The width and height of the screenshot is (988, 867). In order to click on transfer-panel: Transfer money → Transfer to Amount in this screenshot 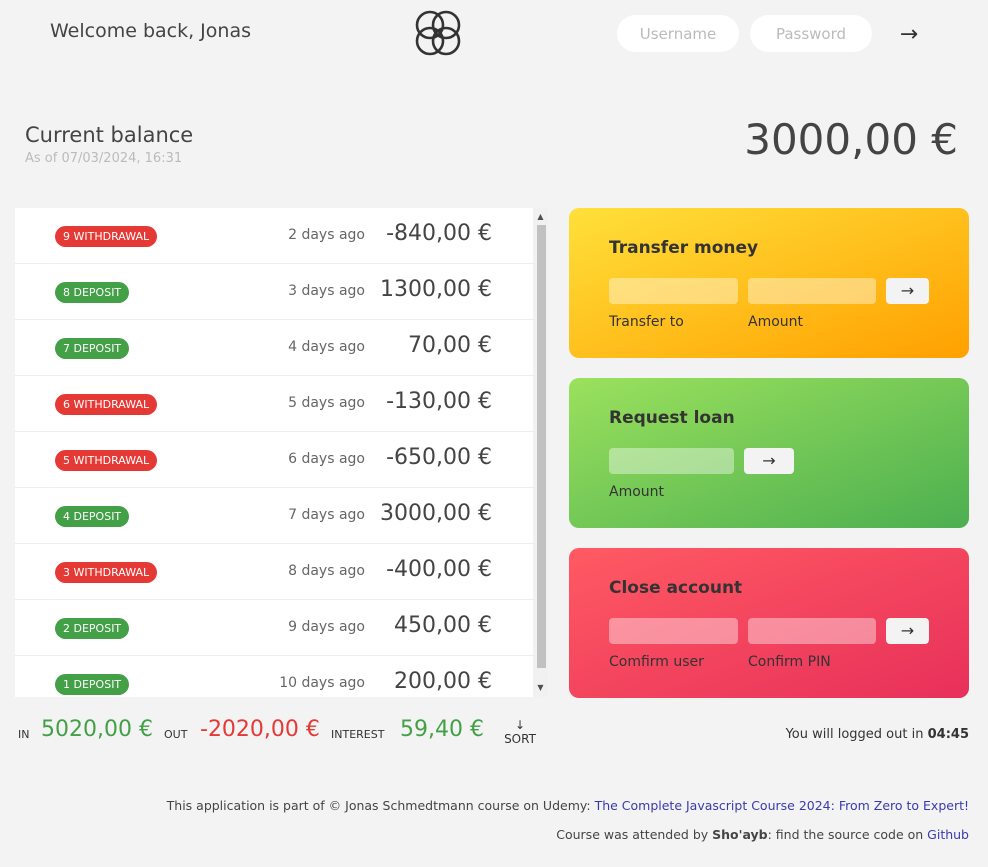, I will do `click(769, 283)`.